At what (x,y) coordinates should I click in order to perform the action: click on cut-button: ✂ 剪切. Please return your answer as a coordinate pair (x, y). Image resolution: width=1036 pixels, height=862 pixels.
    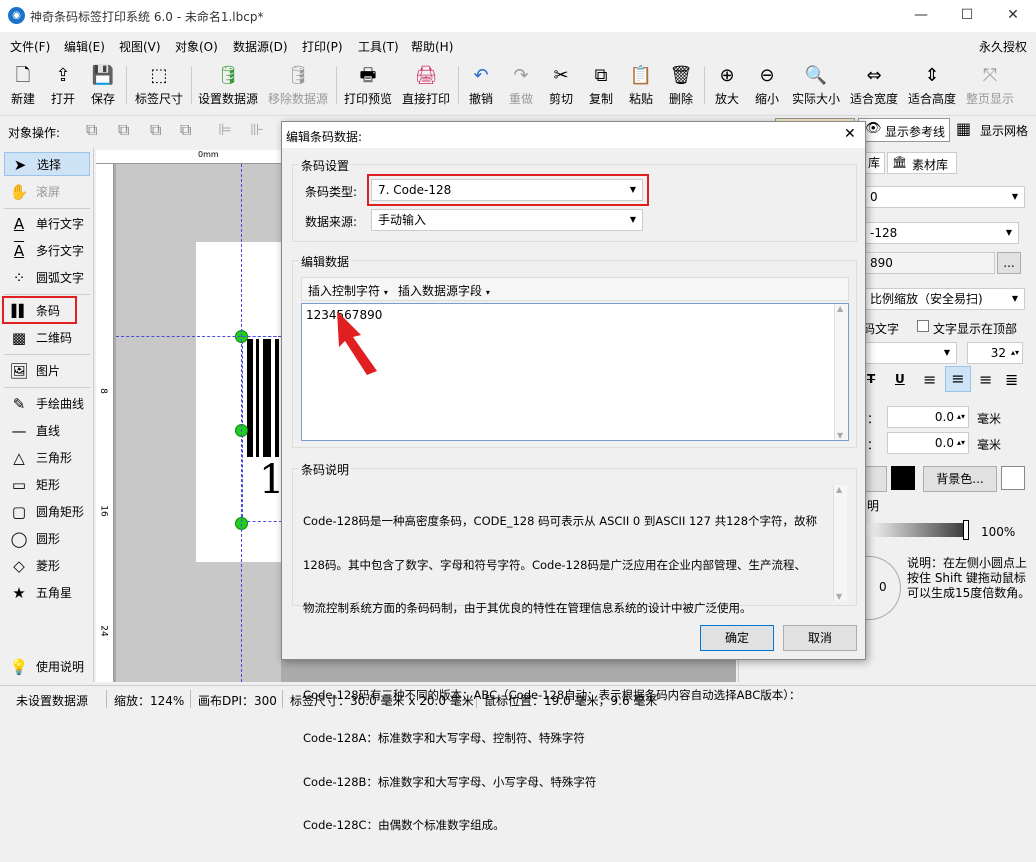
    Looking at the image, I should click on (561, 85).